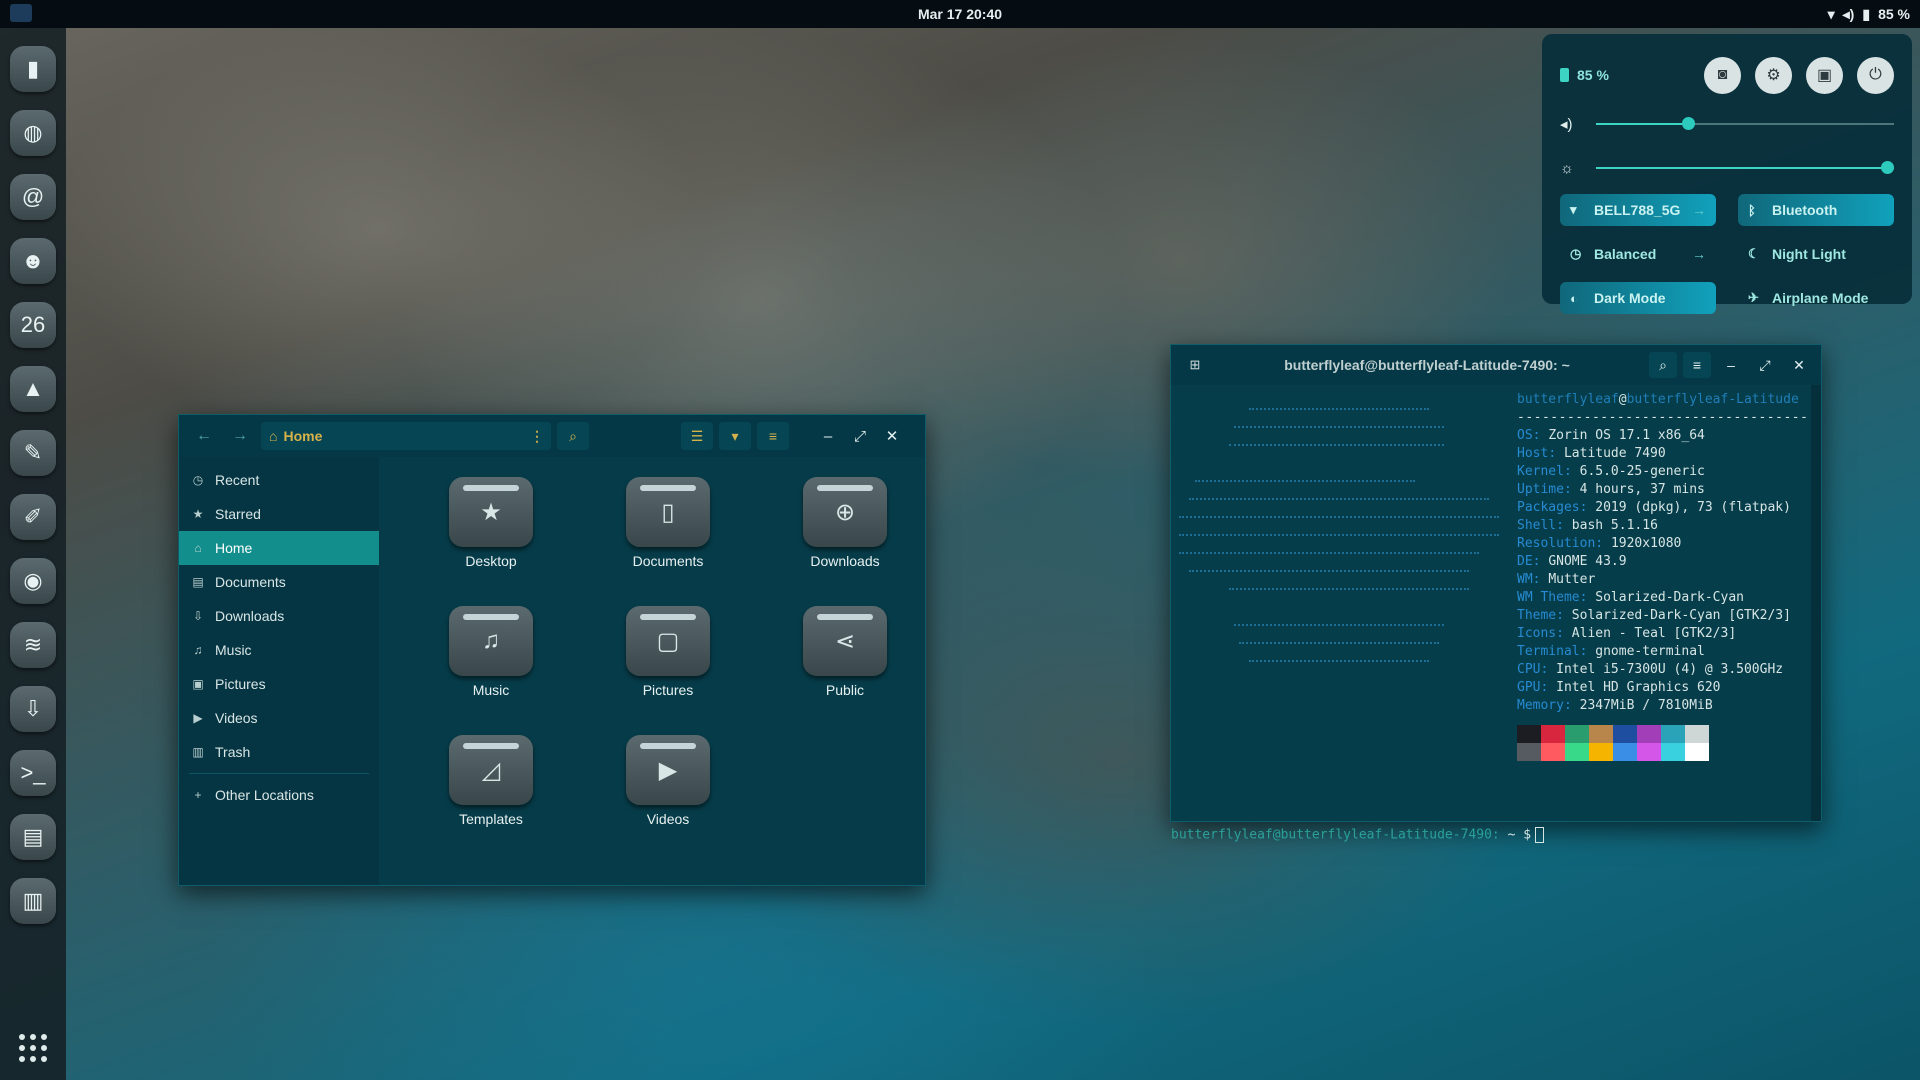 This screenshot has width=1920, height=1080. What do you see at coordinates (33, 389) in the screenshot?
I see `dock-item-photos: ▲` at bounding box center [33, 389].